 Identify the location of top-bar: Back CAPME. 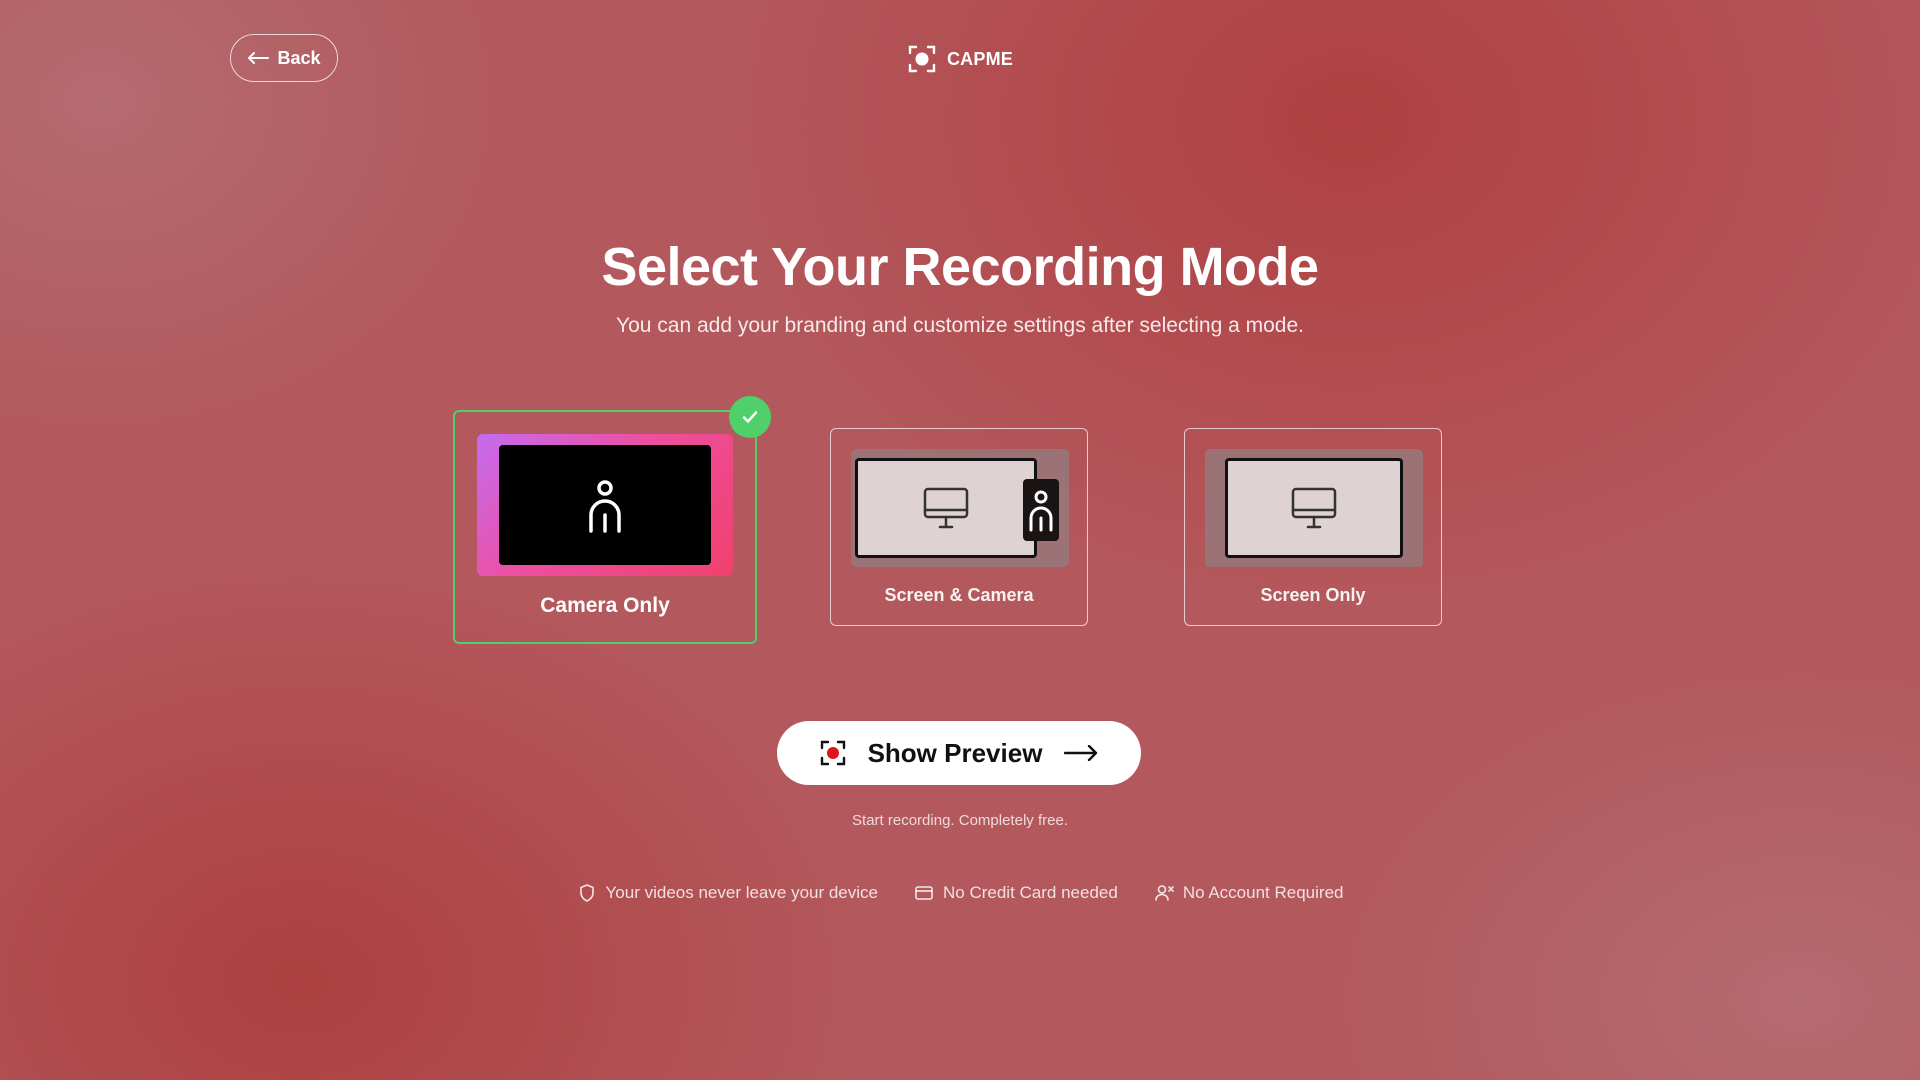
(960, 59).